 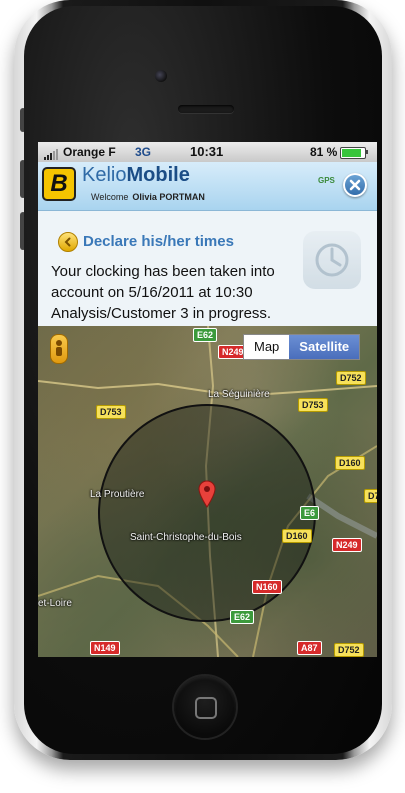 I want to click on home-button, so click(x=205, y=707).